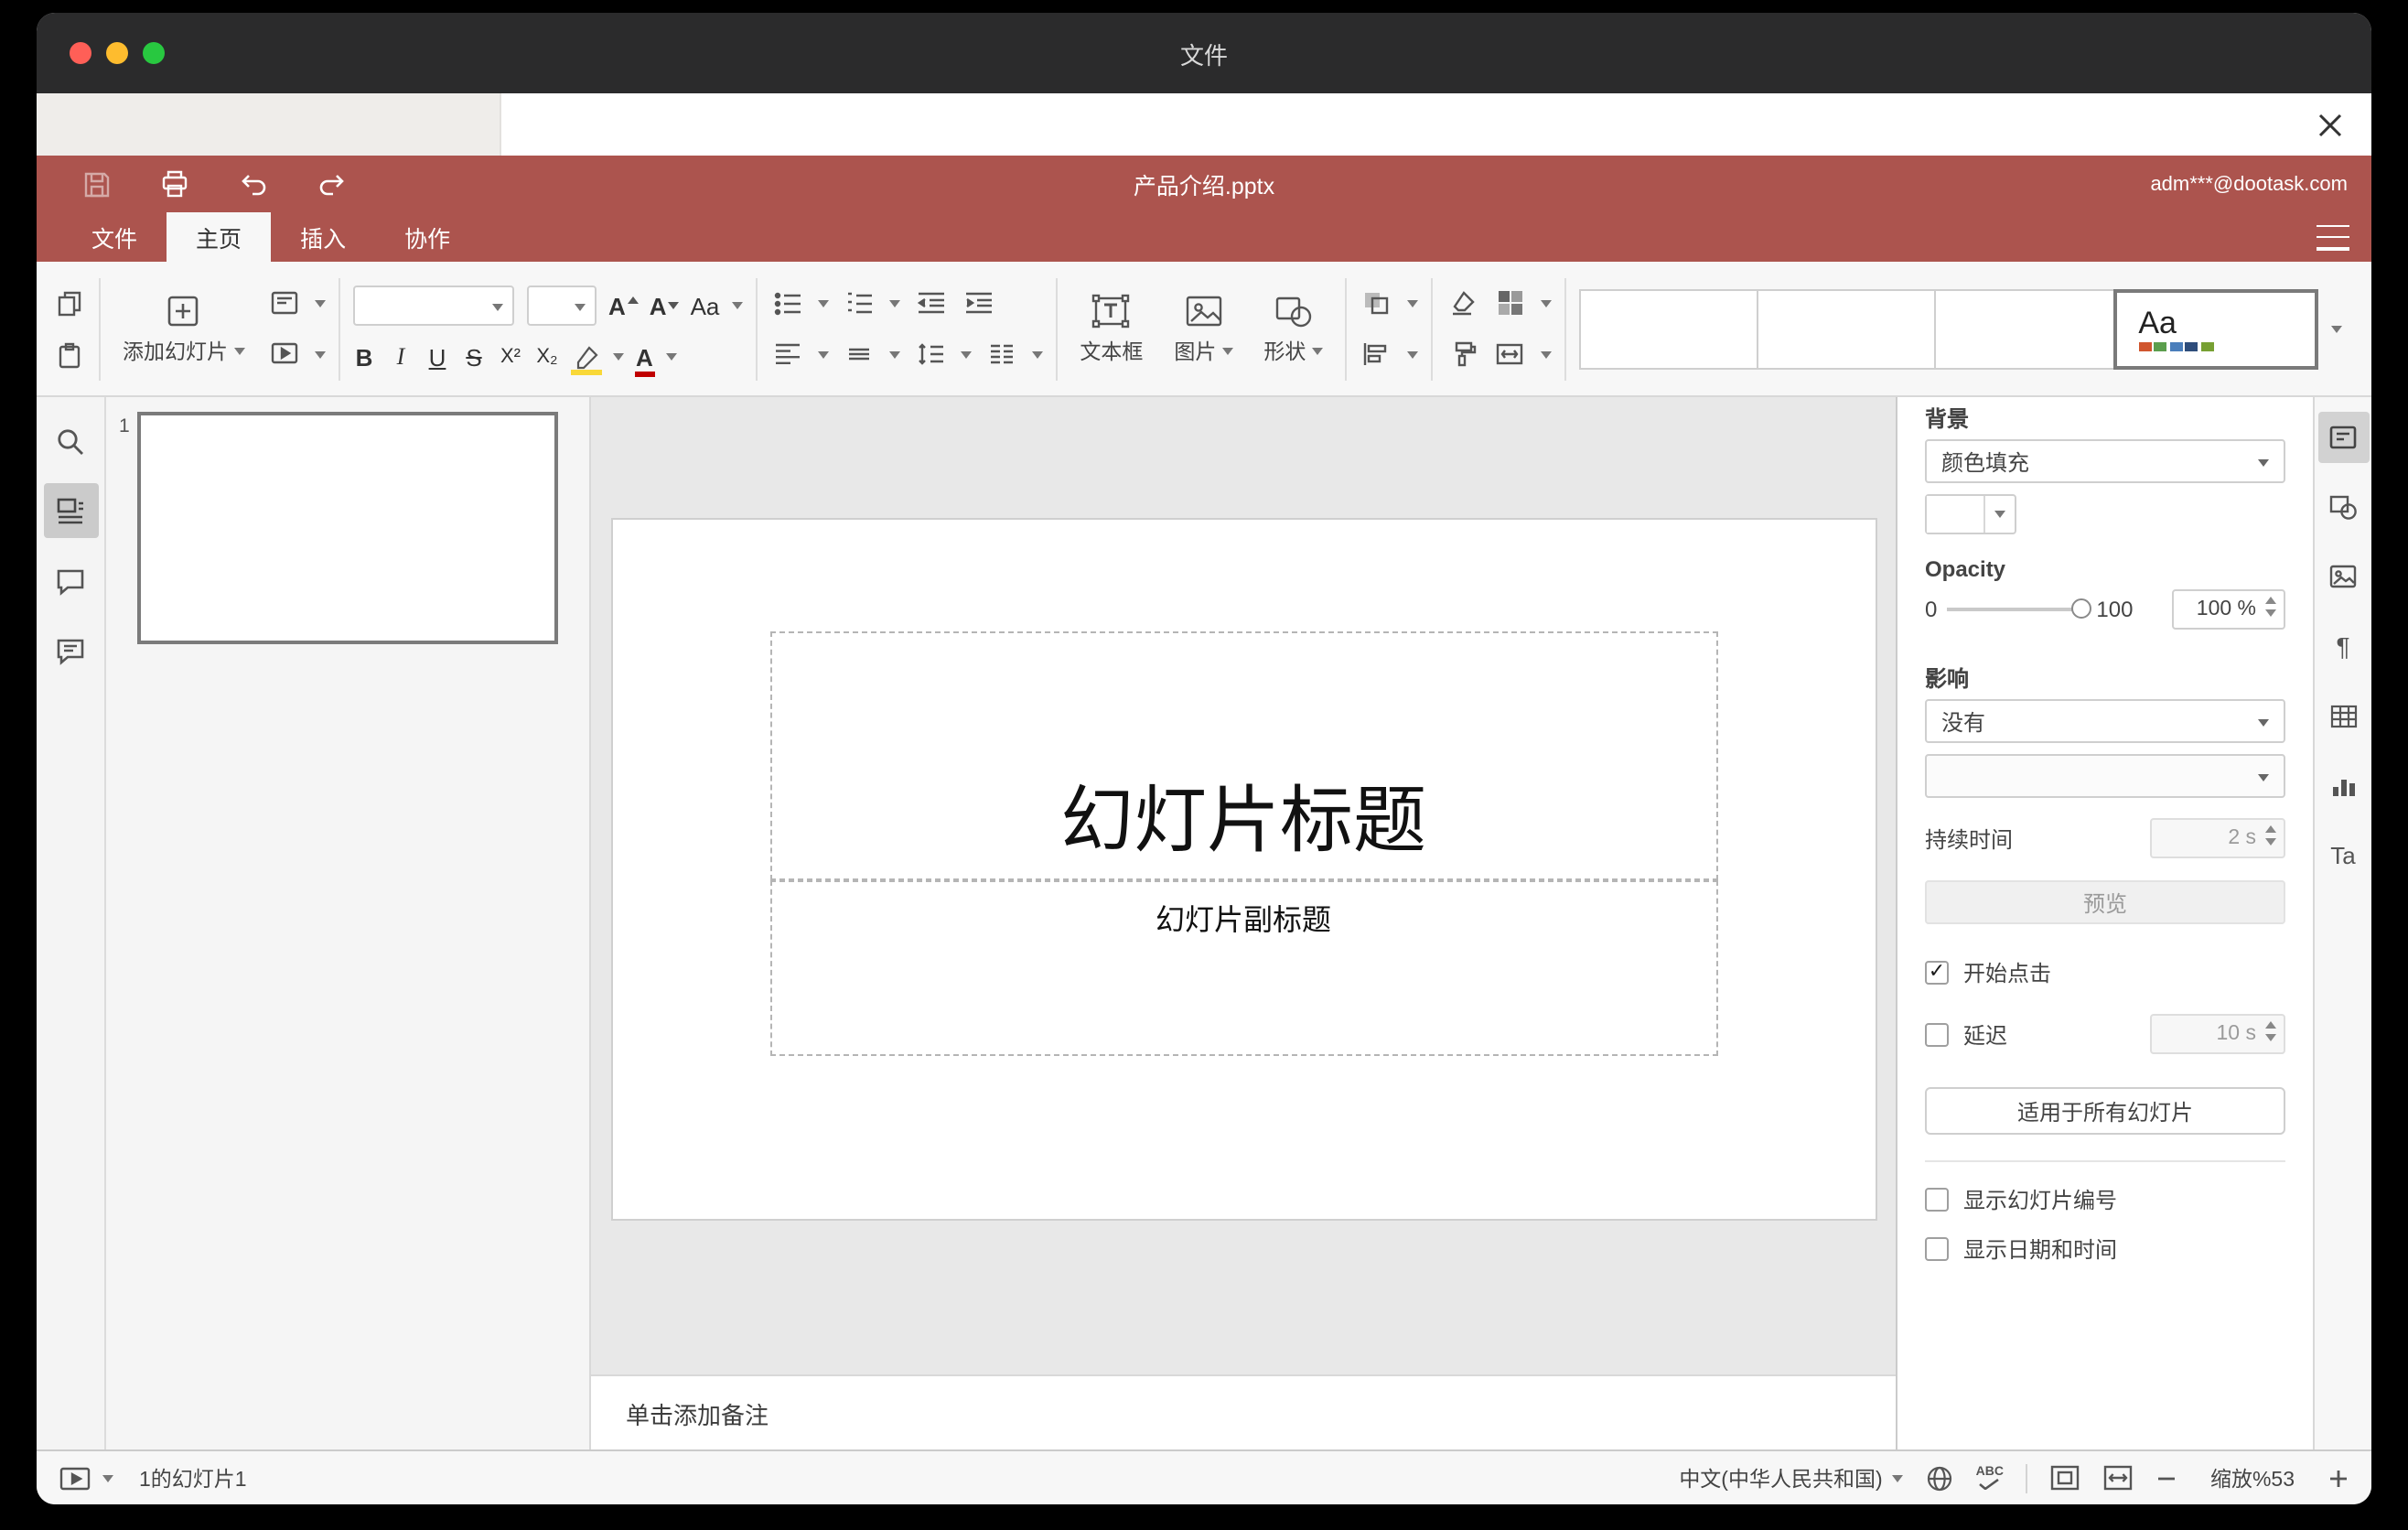 This screenshot has height=1530, width=2408. What do you see at coordinates (283, 303) in the screenshot?
I see `slide-layout-icon` at bounding box center [283, 303].